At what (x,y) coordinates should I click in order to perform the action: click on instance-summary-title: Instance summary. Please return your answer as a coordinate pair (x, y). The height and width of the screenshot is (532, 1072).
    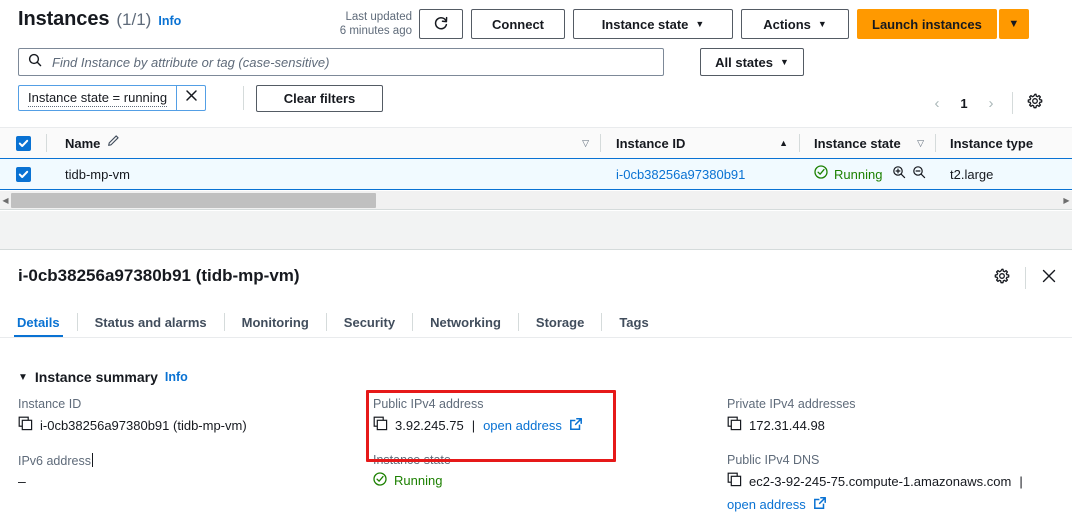
    Looking at the image, I should click on (96, 377).